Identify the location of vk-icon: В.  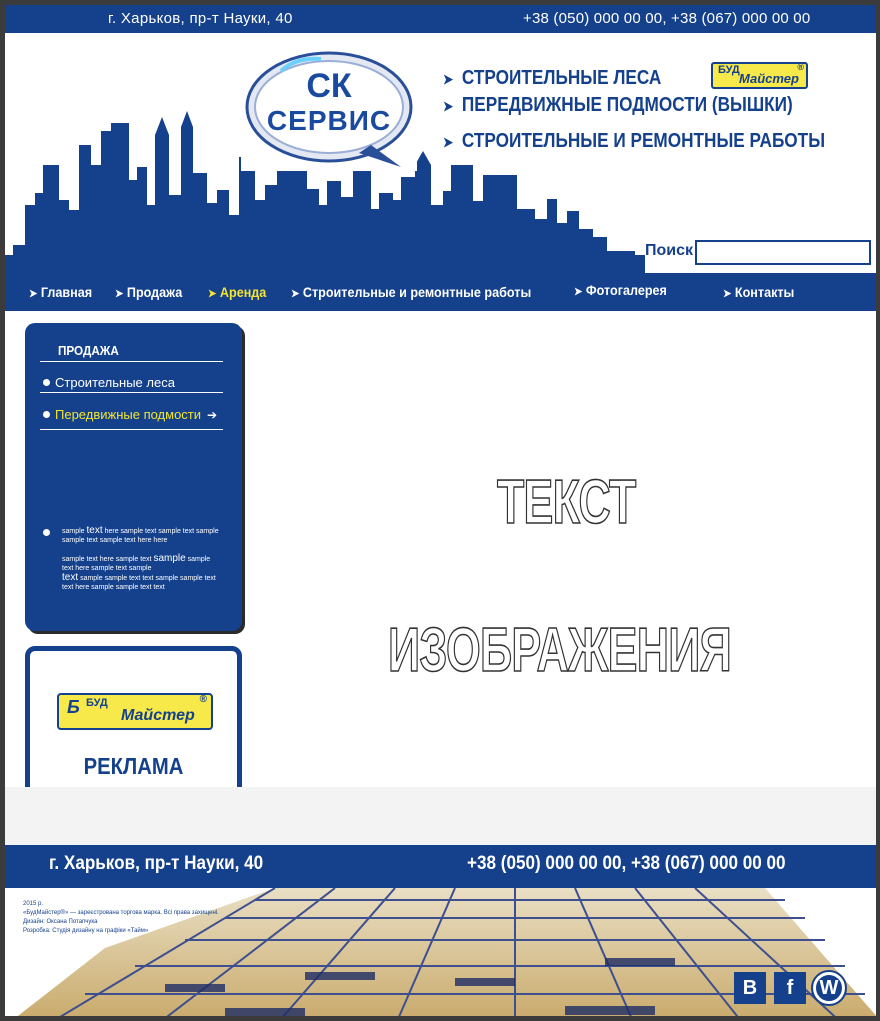
(750, 988).